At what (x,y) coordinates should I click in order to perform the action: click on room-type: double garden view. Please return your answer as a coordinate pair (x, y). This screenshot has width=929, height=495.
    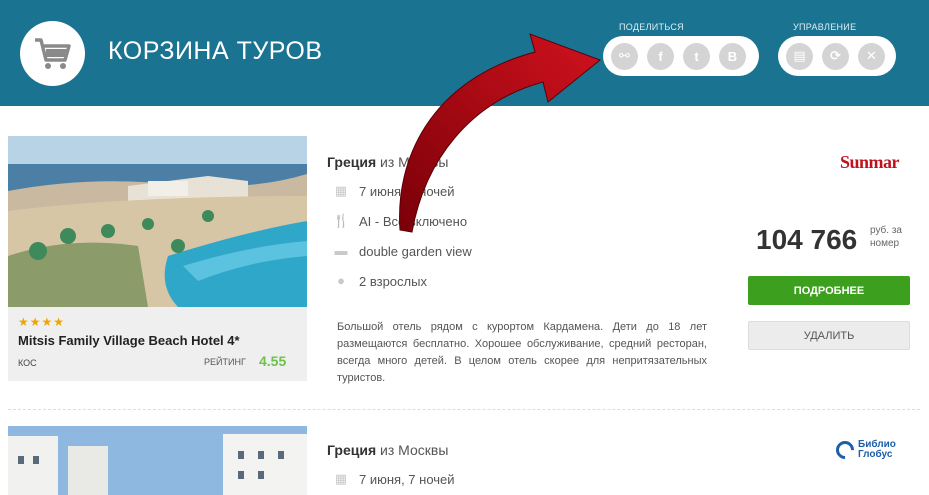
    Looking at the image, I should click on (415, 251).